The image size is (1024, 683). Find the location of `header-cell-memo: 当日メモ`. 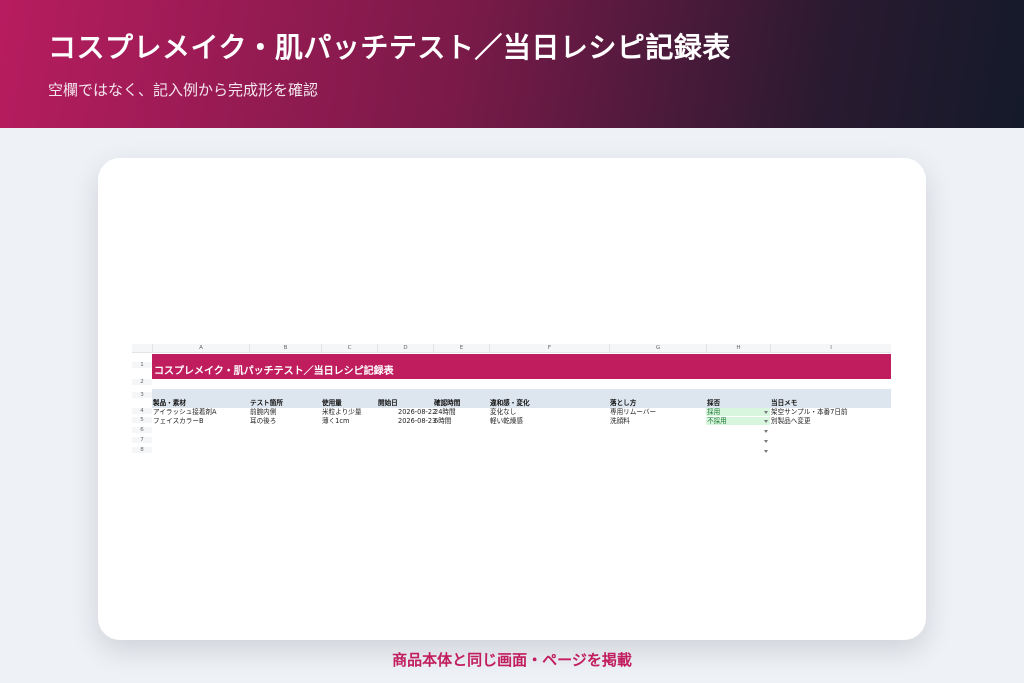

header-cell-memo: 当日メモ is located at coordinates (784, 403).